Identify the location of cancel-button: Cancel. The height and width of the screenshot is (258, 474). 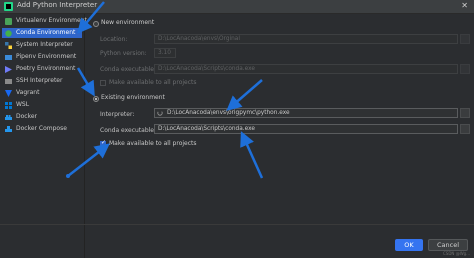
(448, 245).